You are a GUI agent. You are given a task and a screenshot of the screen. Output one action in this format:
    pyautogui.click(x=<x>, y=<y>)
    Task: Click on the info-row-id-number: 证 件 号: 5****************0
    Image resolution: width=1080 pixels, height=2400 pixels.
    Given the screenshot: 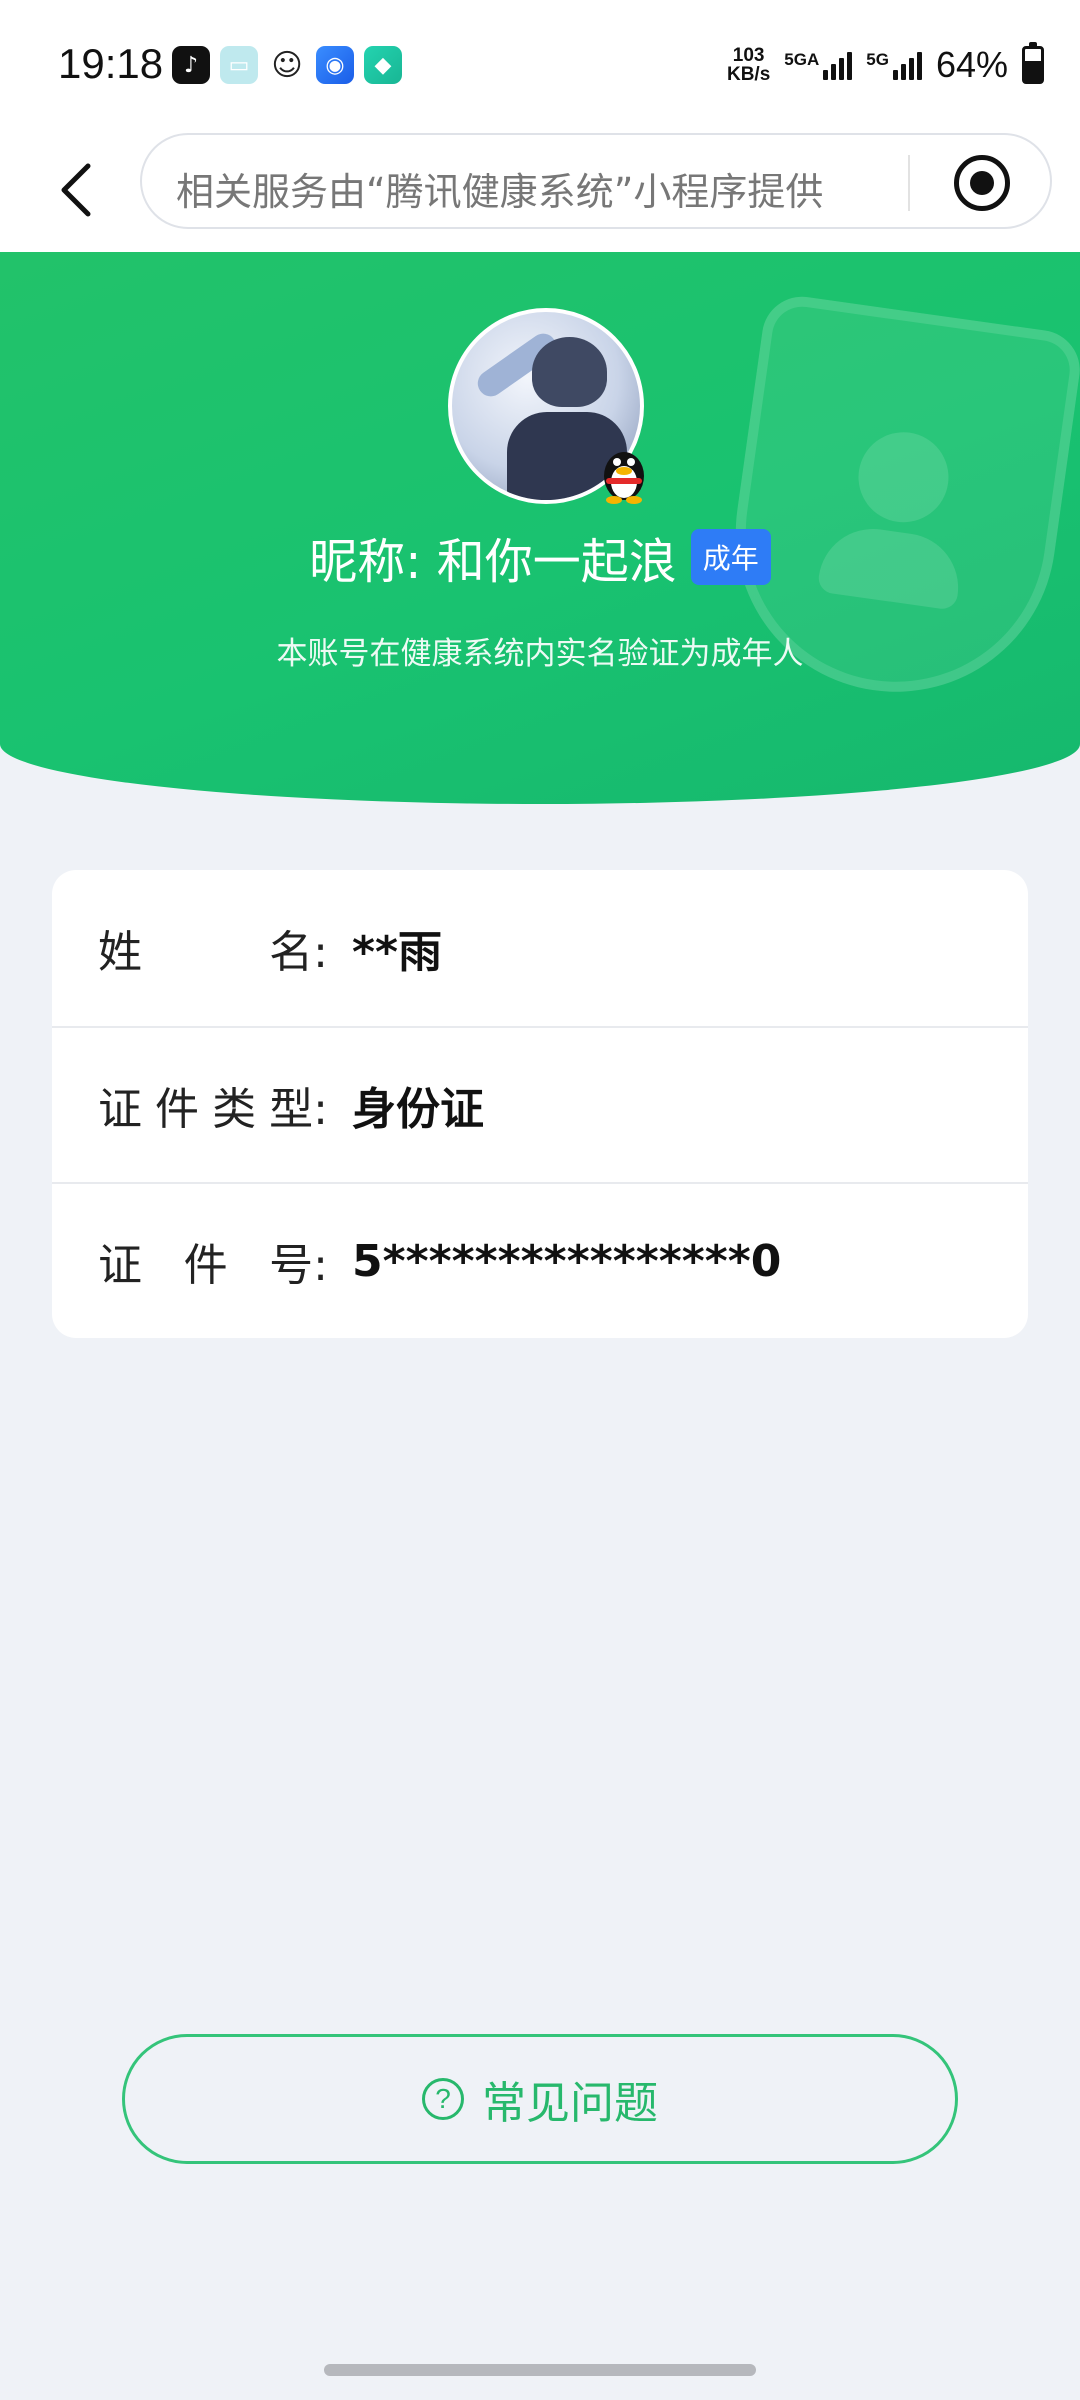 What is the action you would take?
    pyautogui.click(x=540, y=1260)
    